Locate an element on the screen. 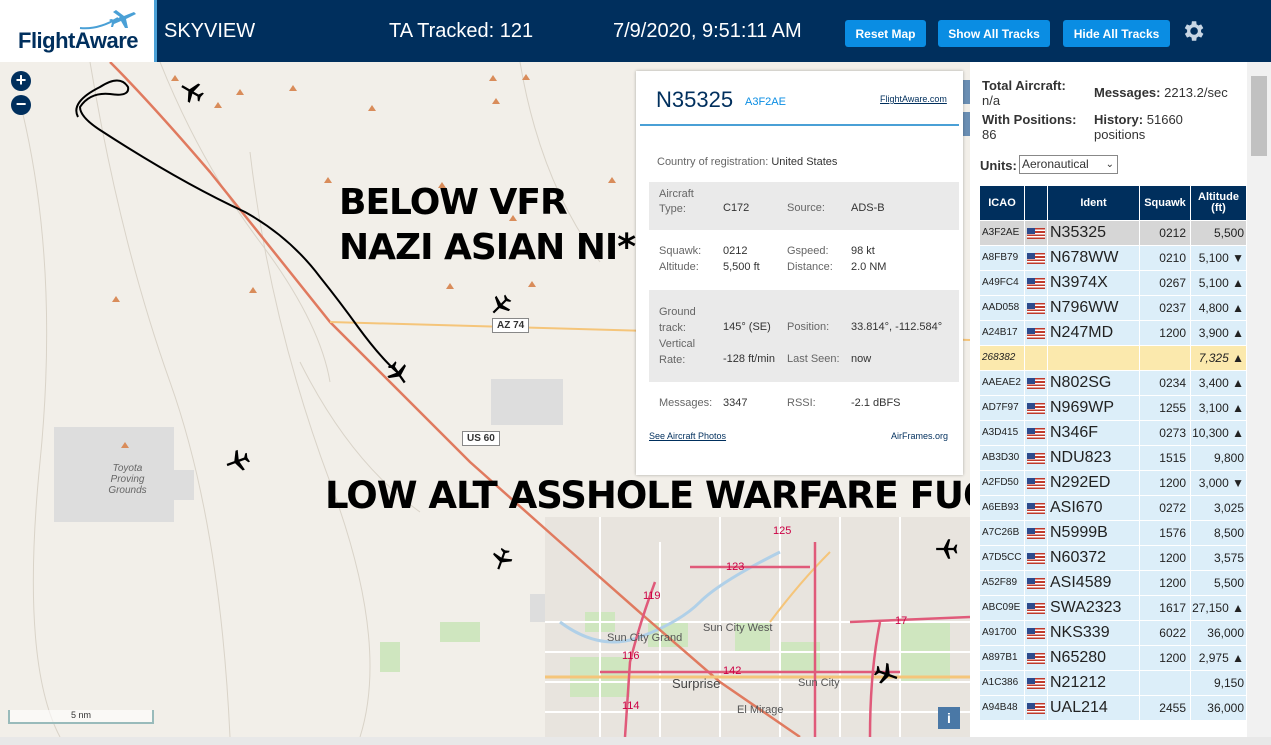 The width and height of the screenshot is (1271, 745). table-row: A7D5CC N60372 1200 3,575 is located at coordinates (1113, 558).